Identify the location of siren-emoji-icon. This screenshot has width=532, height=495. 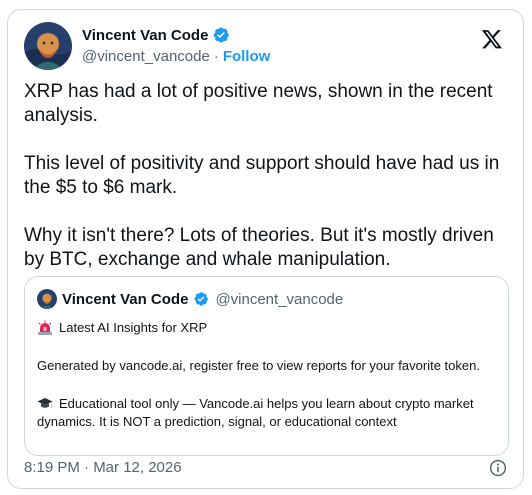
(45, 328).